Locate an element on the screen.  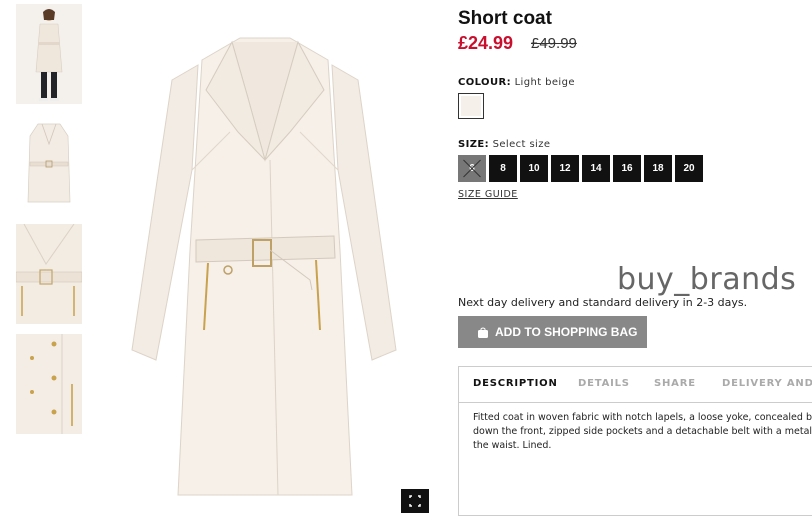
watermark-text: buy_brands is located at coordinates (707, 279).